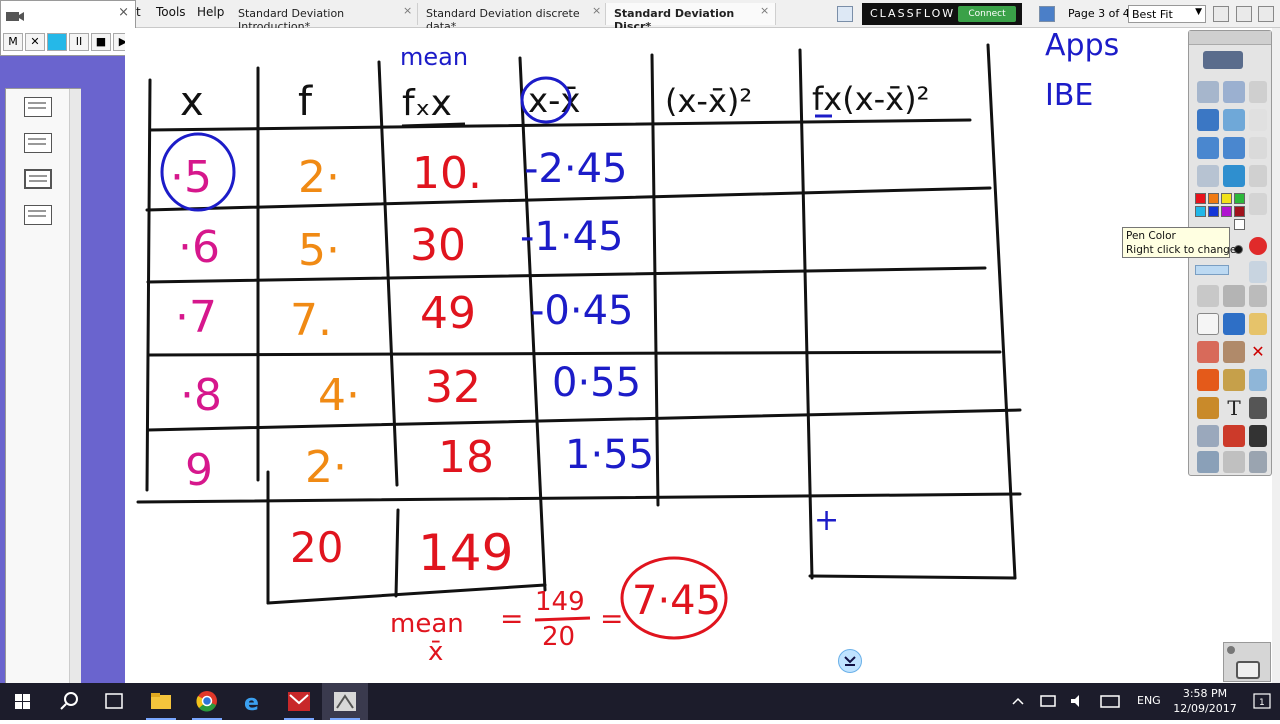  Describe the element at coordinates (1200, 211) in the screenshot. I see `cyan-swatch` at that location.